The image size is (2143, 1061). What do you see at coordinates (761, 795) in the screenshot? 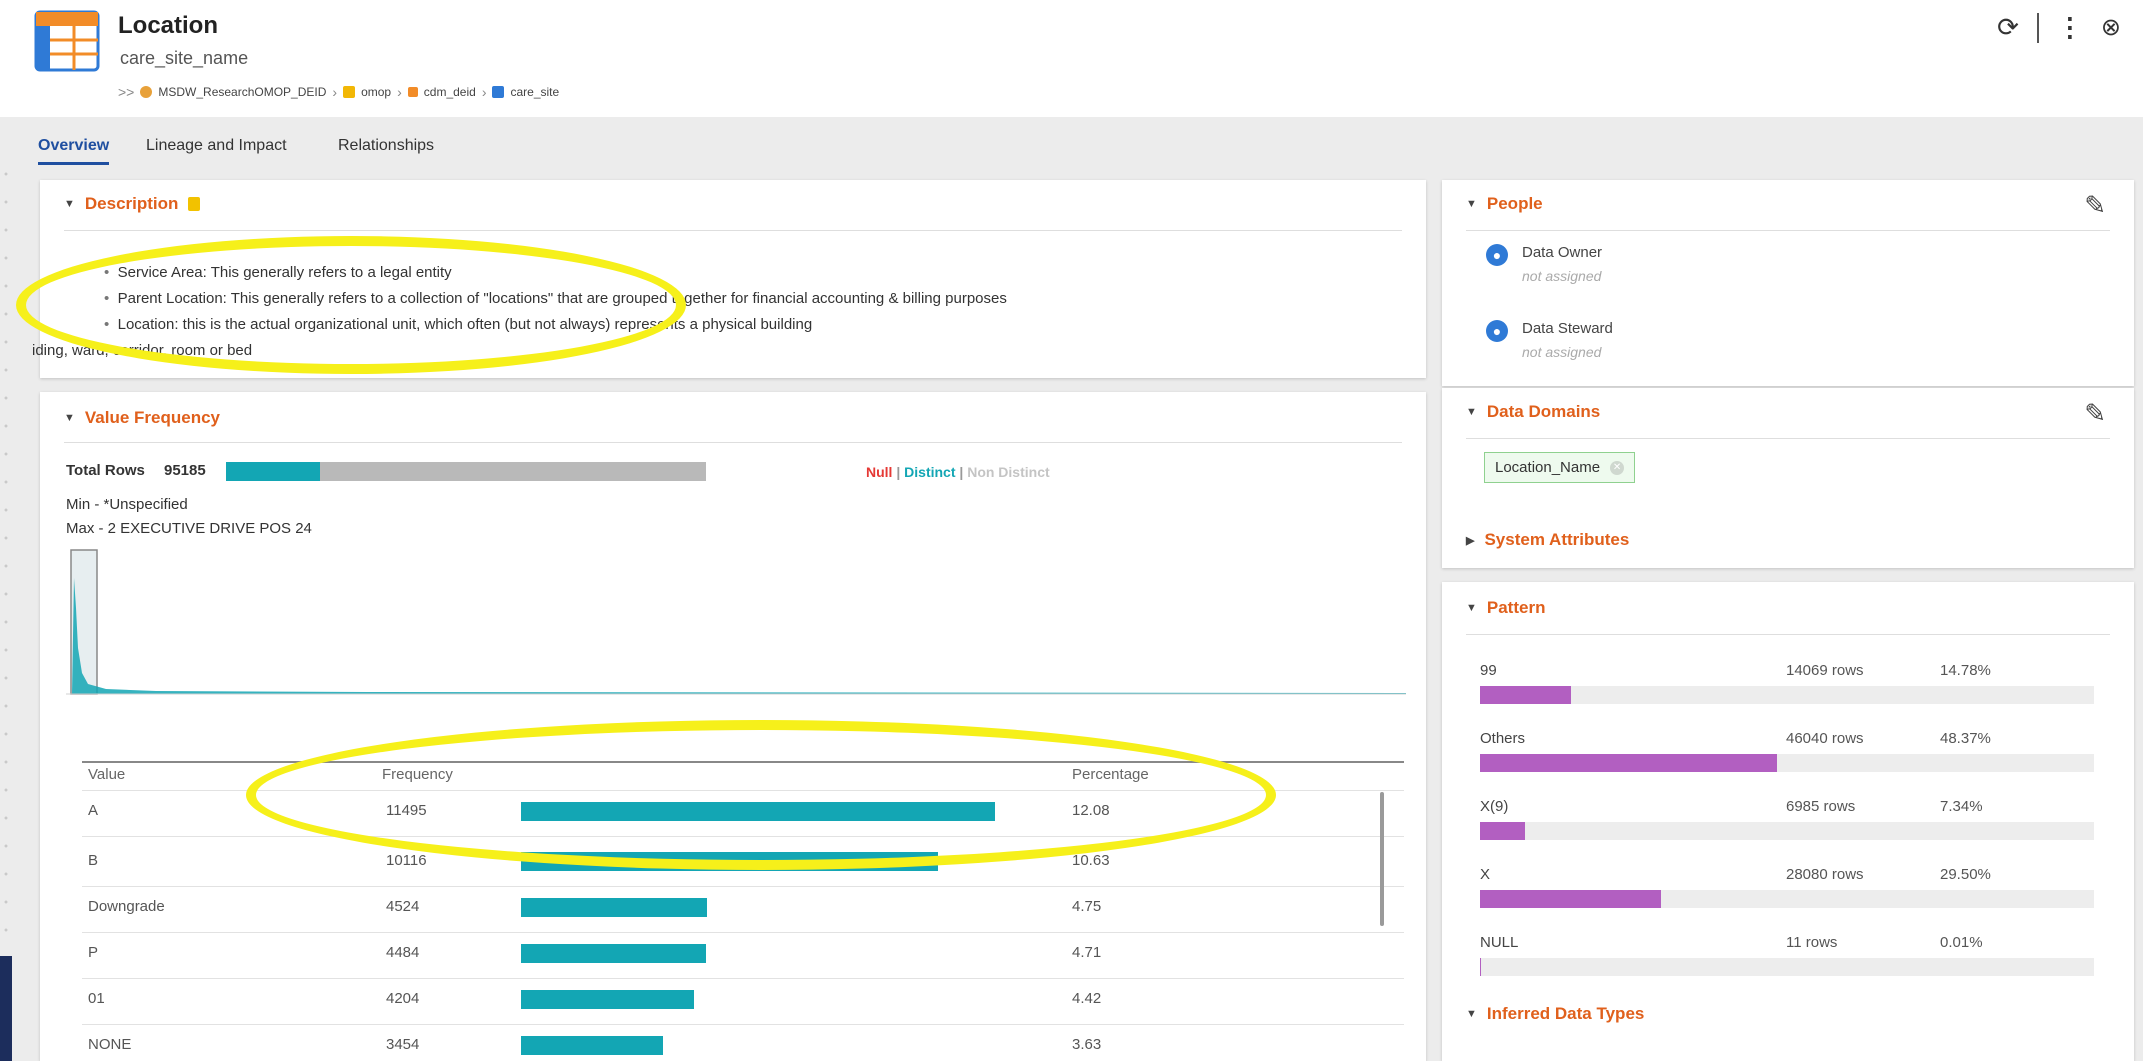
I see `highlight-ellipse-frequency` at bounding box center [761, 795].